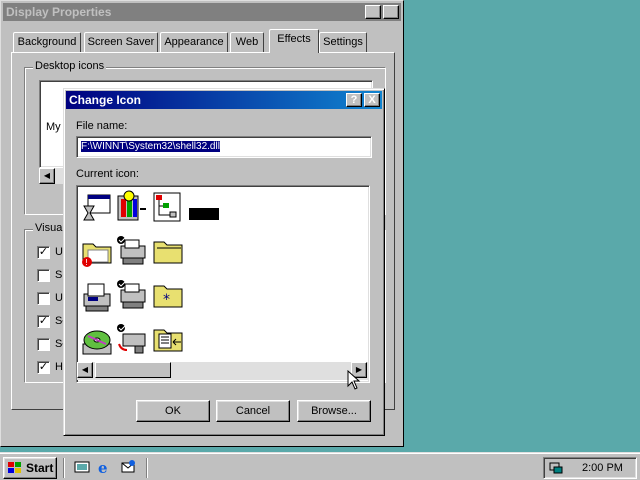 This screenshot has width=640, height=480. Describe the element at coordinates (40, 468) in the screenshot. I see `start-label: Start` at that location.